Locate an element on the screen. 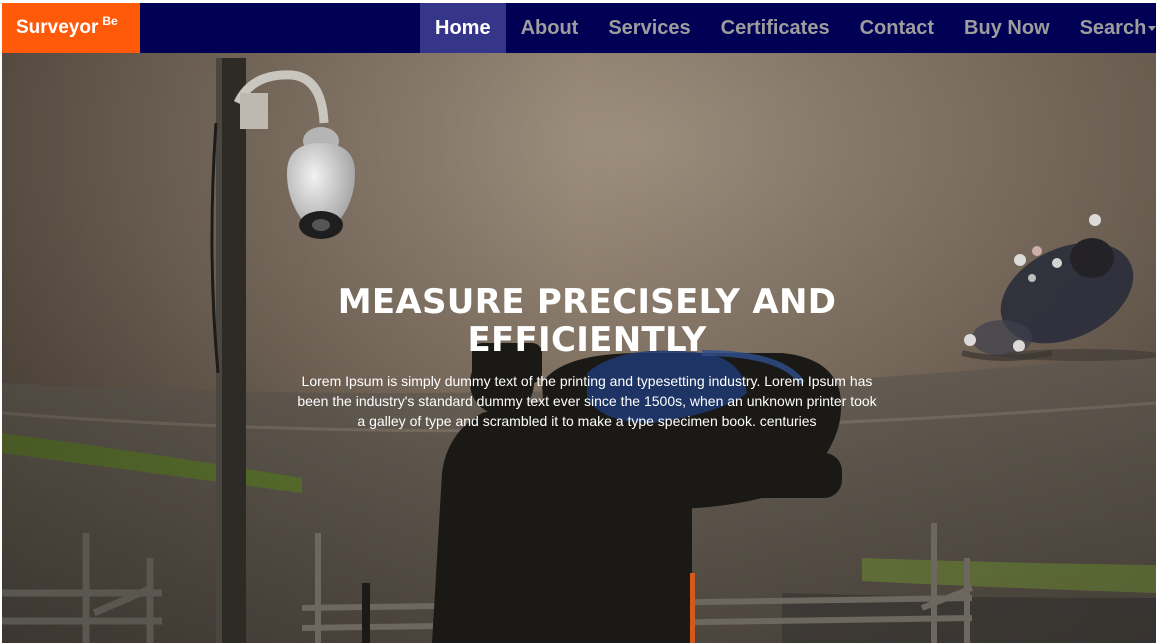 The width and height of the screenshot is (1156, 643). brand-superscript: Be is located at coordinates (110, 21).